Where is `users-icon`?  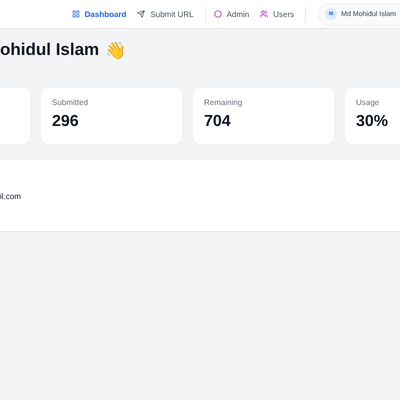 users-icon is located at coordinates (264, 14).